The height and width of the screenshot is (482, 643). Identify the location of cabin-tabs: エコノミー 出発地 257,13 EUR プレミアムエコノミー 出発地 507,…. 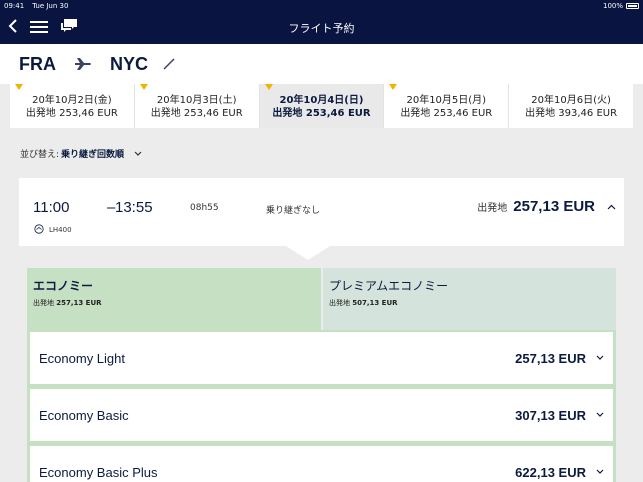
(321, 299).